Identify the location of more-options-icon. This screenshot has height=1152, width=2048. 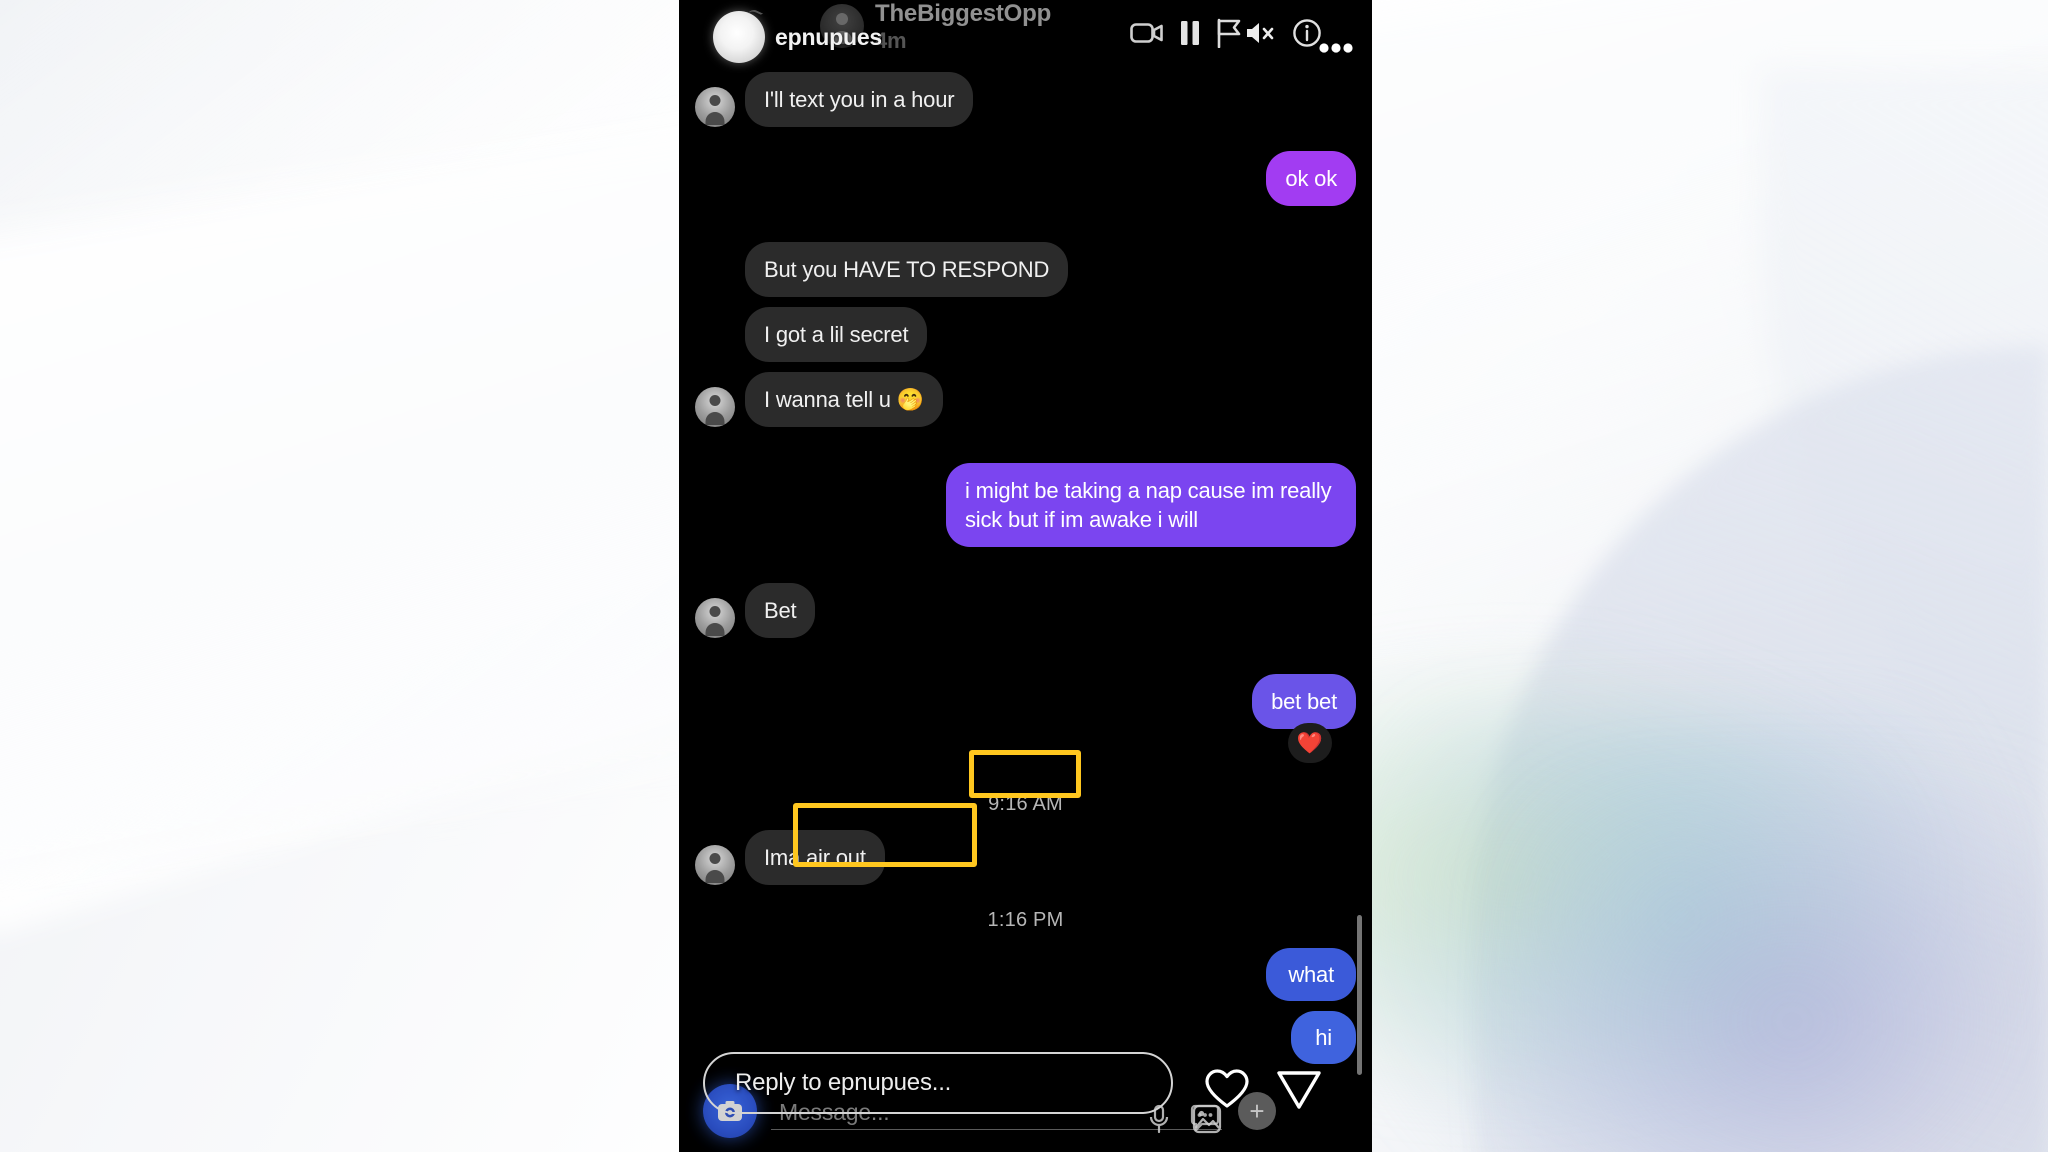
(1336, 51).